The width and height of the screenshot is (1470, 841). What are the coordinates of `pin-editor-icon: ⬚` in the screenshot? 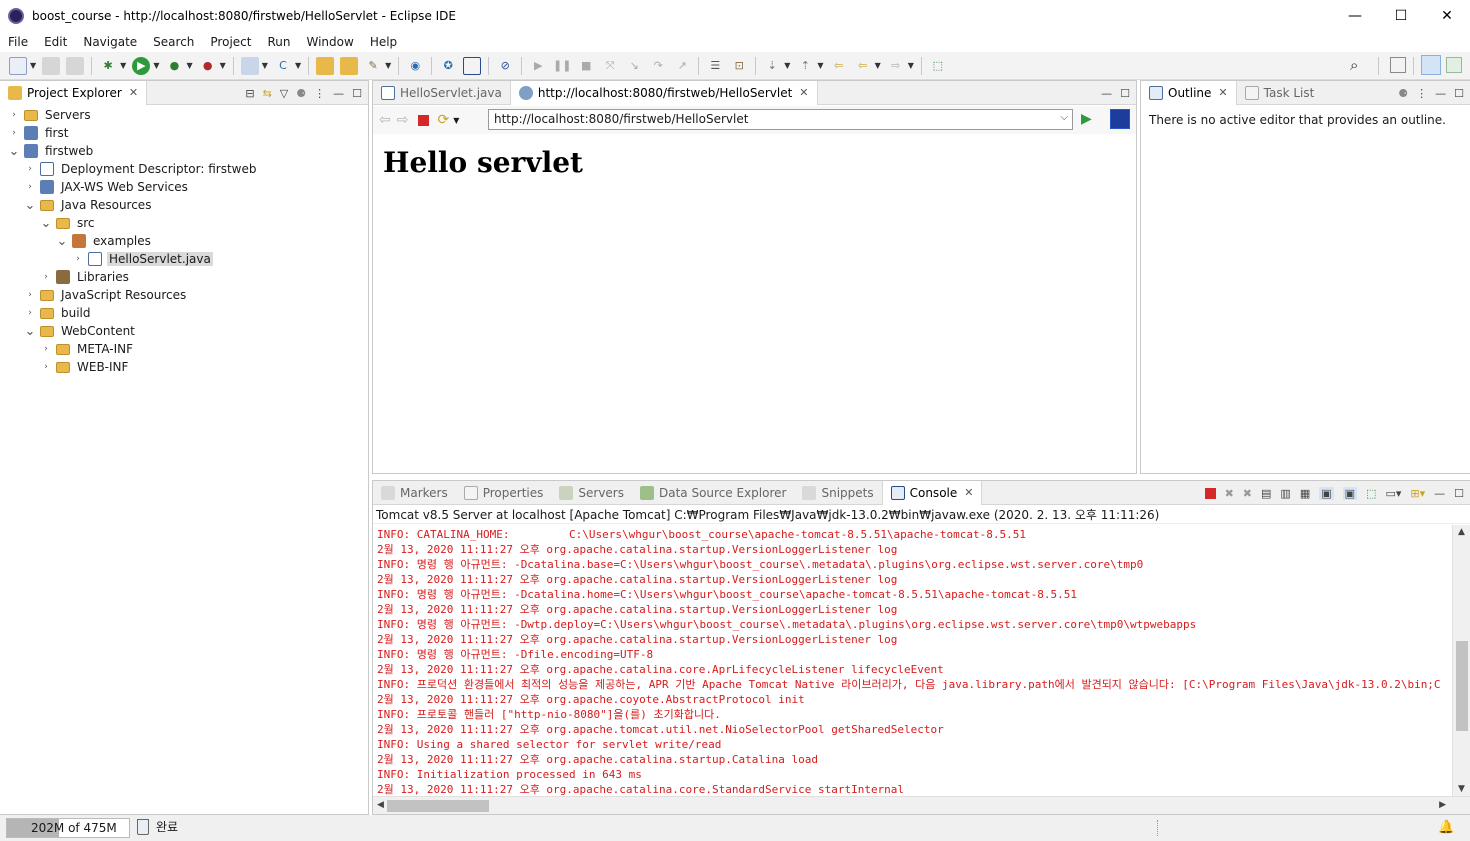 It's located at (938, 66).